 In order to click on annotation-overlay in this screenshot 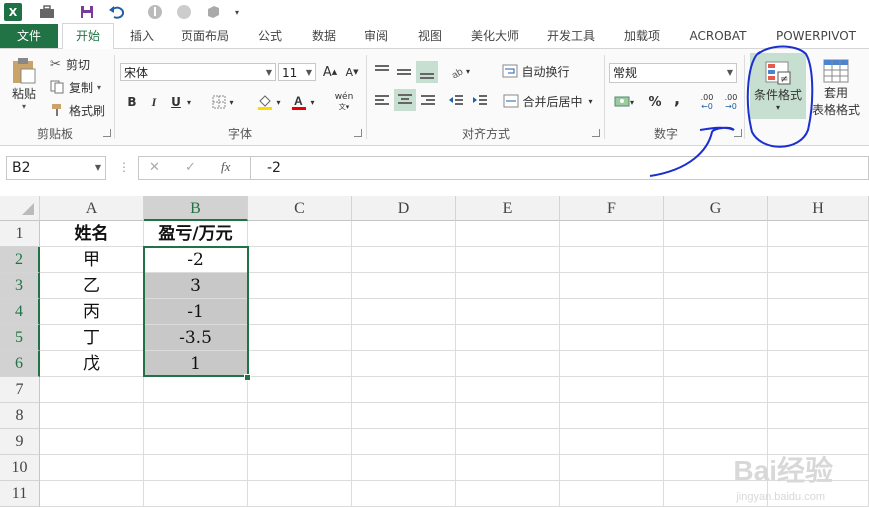, I will do `click(731, 111)`.